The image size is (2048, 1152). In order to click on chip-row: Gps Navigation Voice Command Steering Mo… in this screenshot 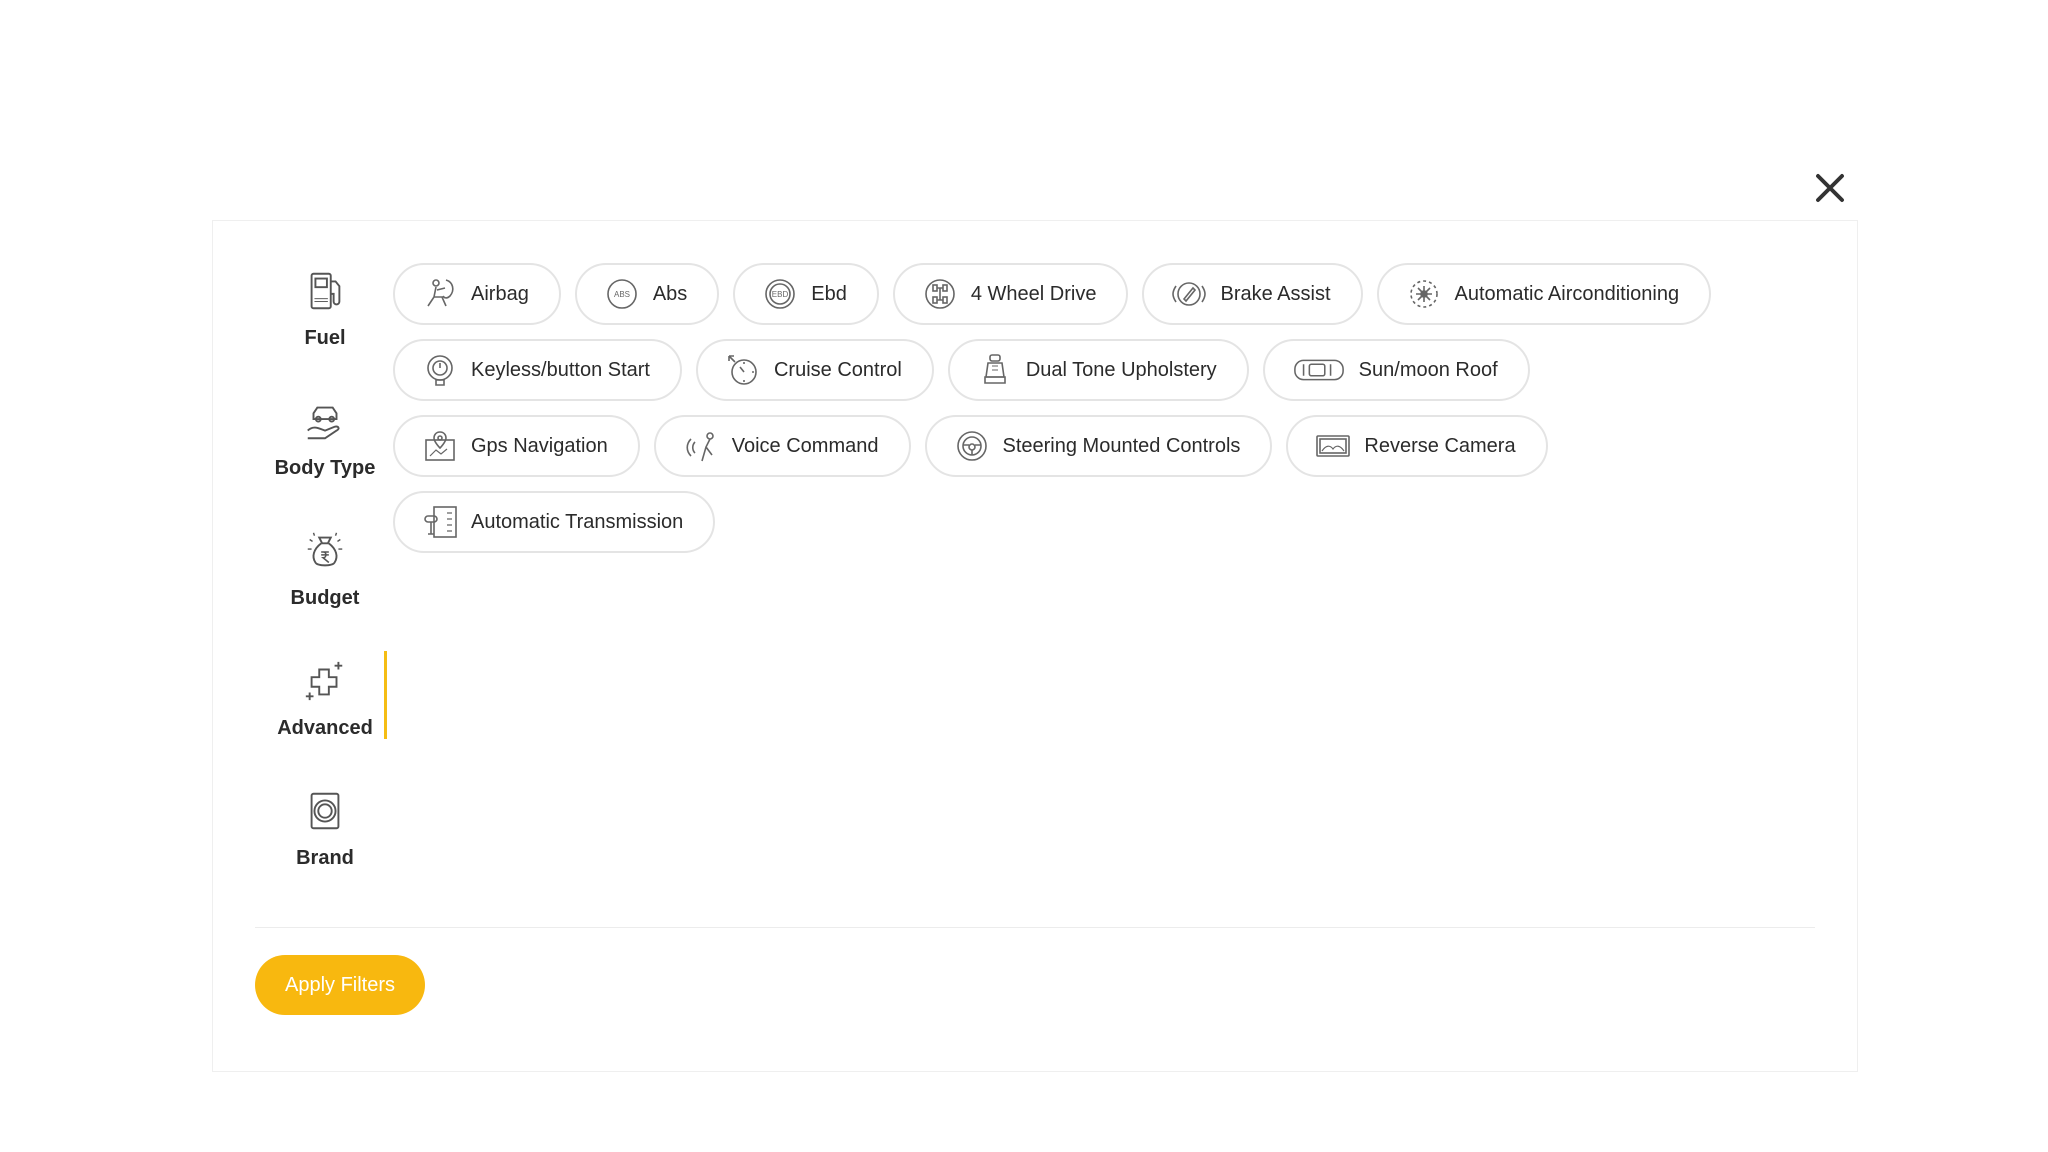, I will do `click(1113, 446)`.